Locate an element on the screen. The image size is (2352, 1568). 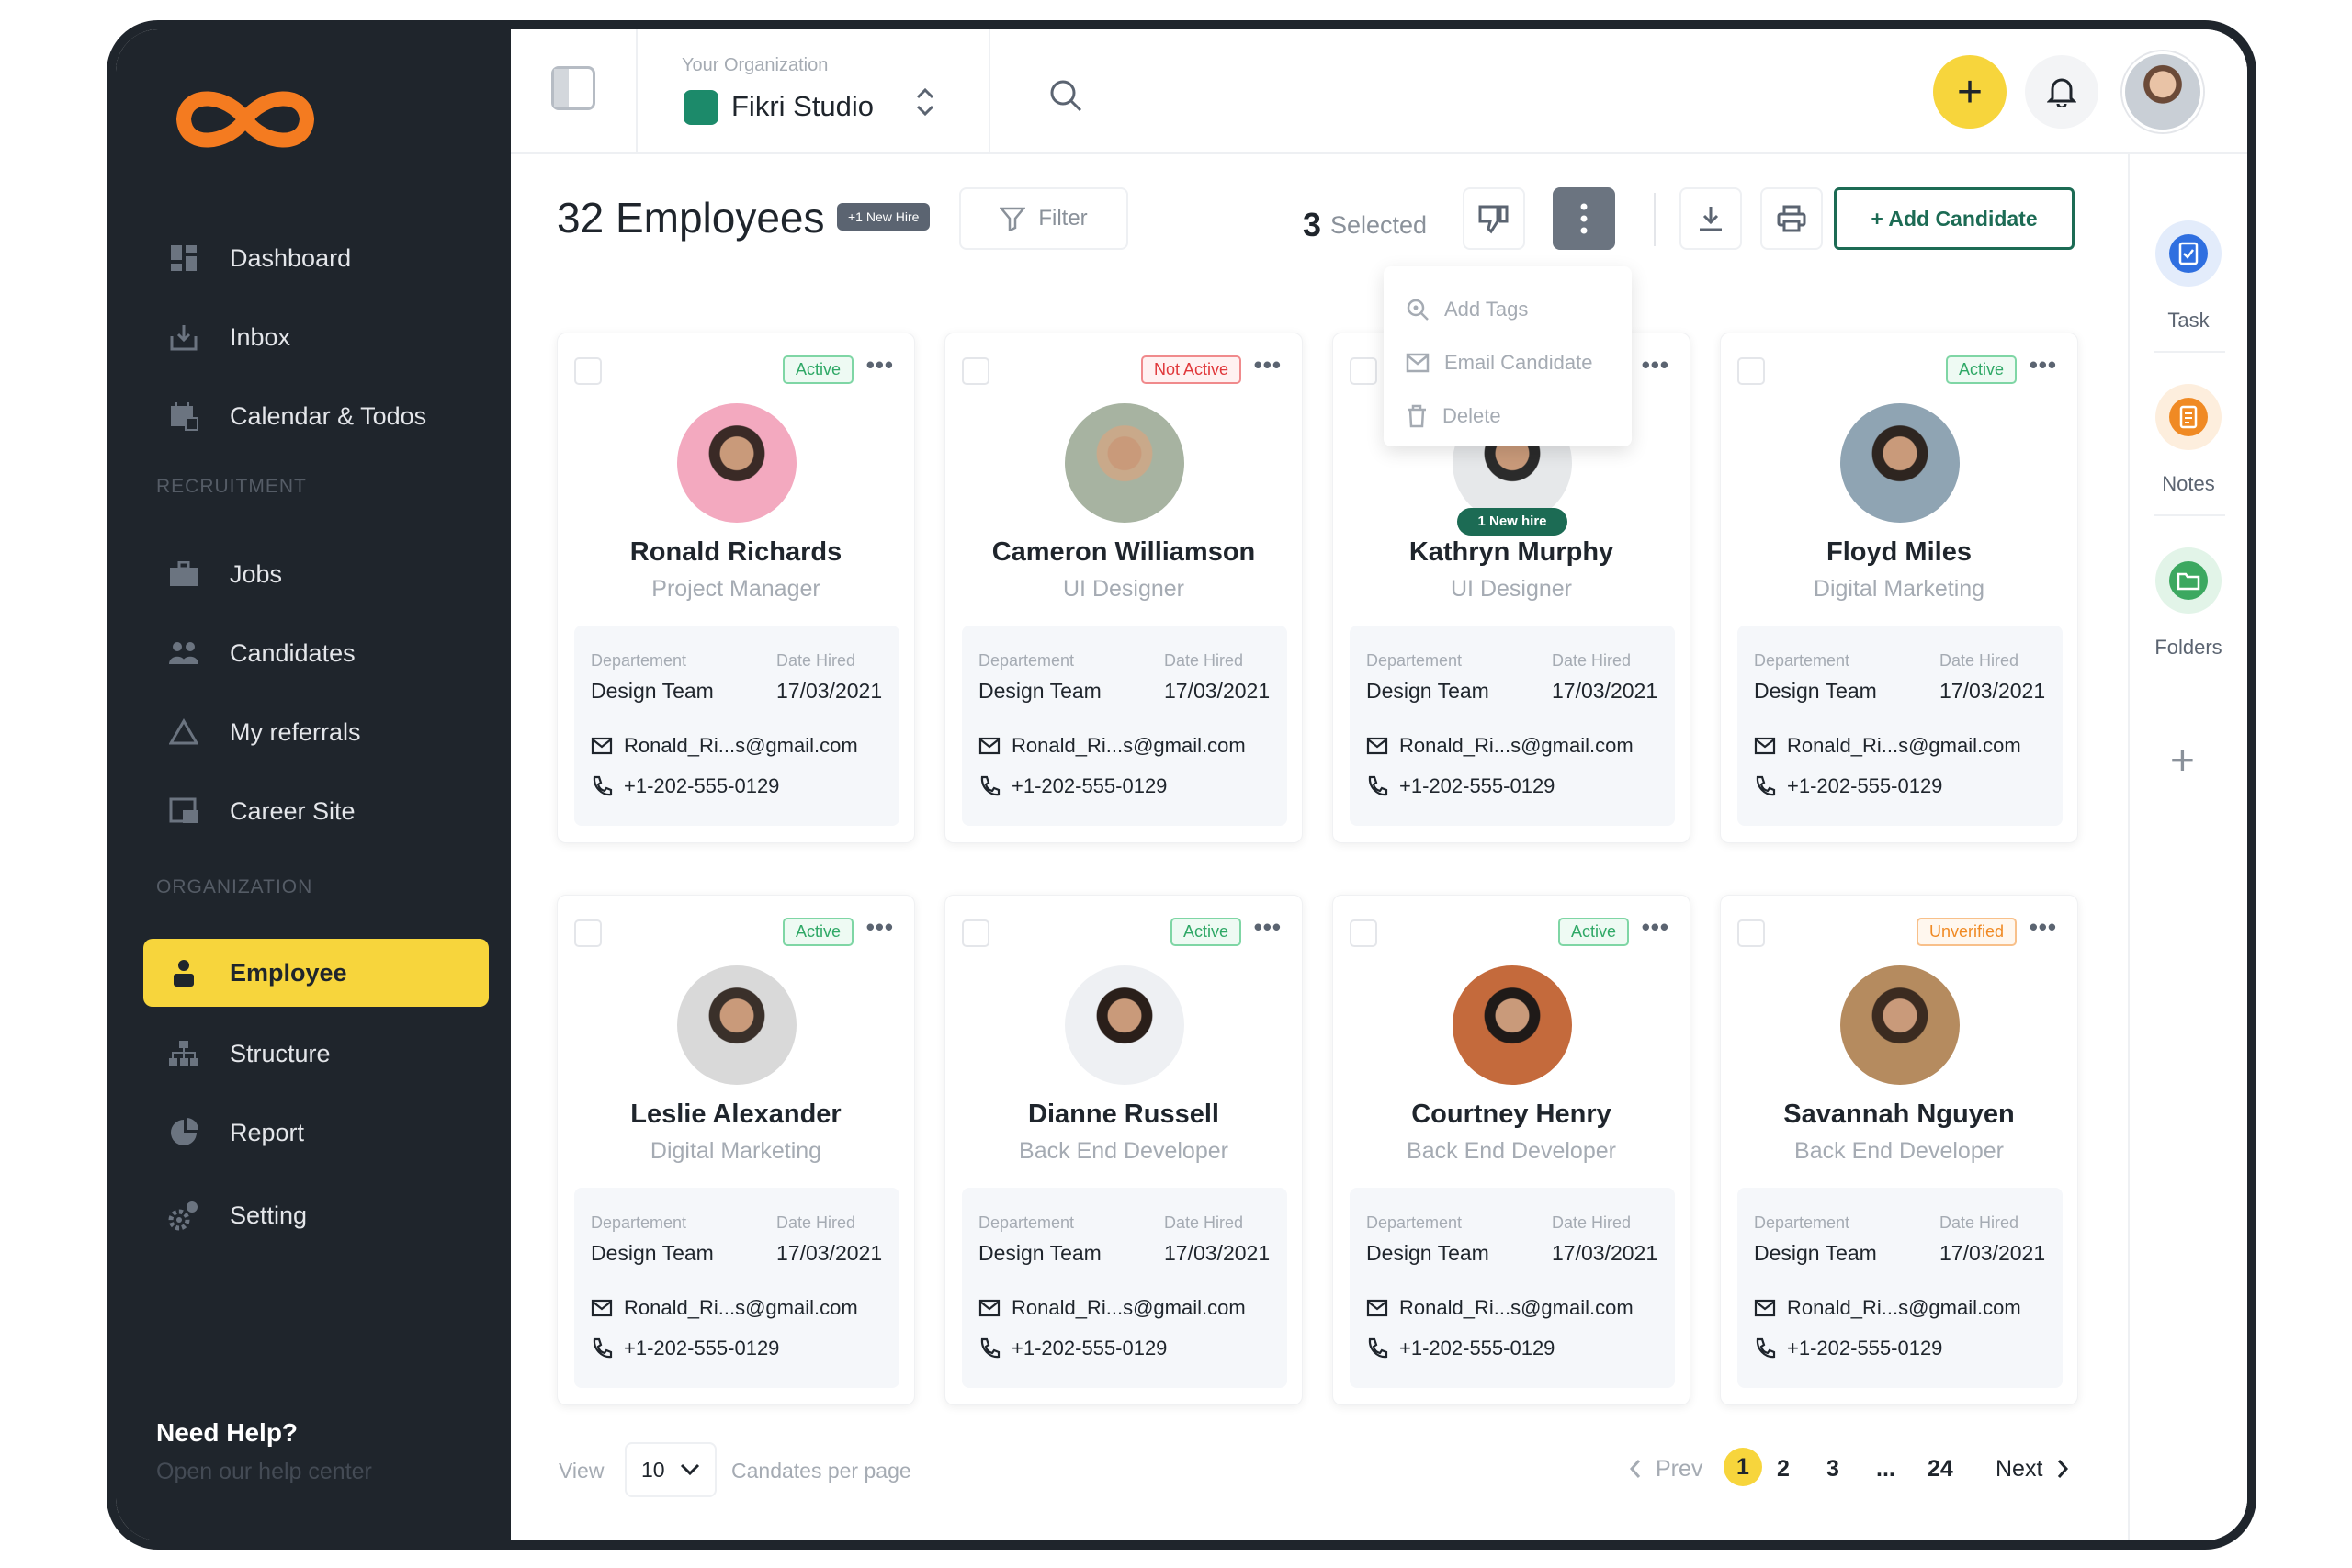
menu-item-email-candidate: Email Candidate is located at coordinates (1508, 362).